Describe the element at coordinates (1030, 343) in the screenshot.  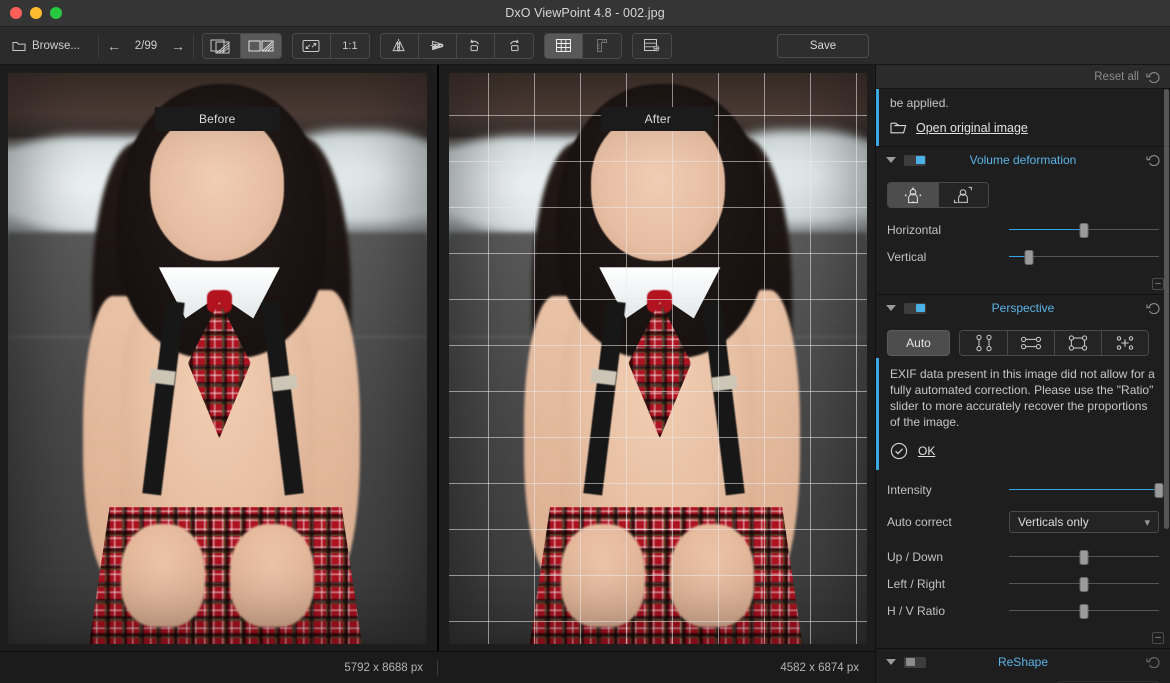
I see `perspective-horizontal-lines-tool-button` at that location.